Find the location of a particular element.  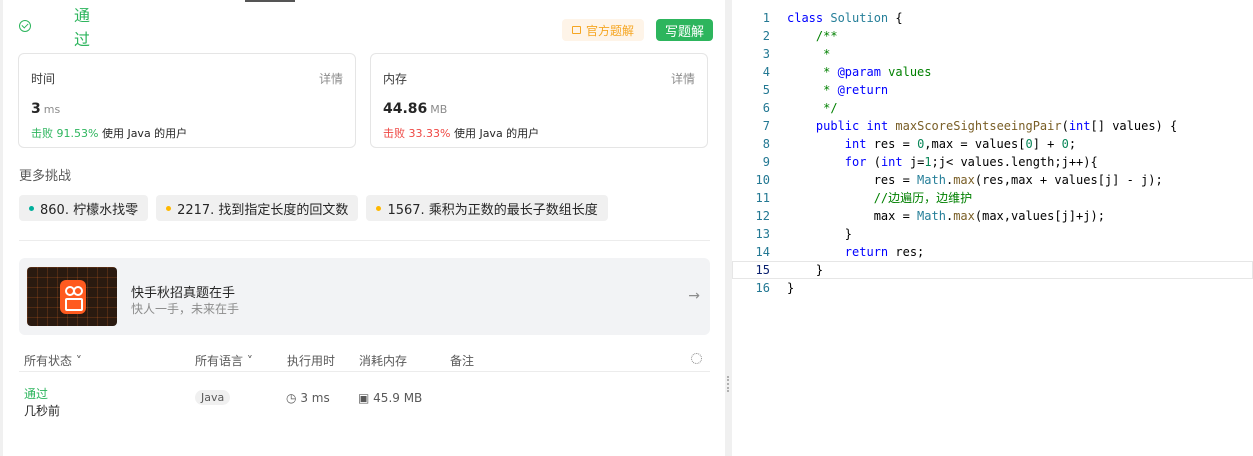

promo-banner: 快手秋招真题在手 快人一手，未来在手 → is located at coordinates (364, 296).